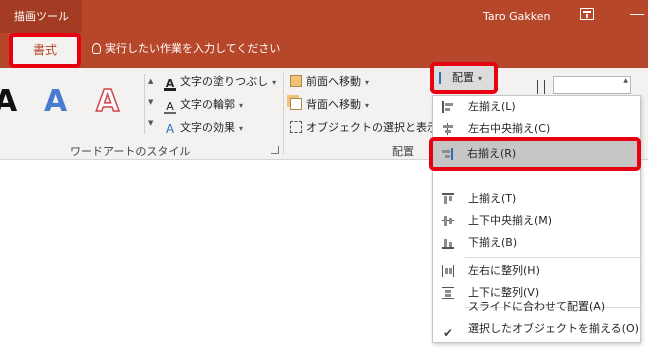 The height and width of the screenshot is (349, 648). I want to click on tell-me-text: 実行したい作業を入力してください, so click(193, 48).